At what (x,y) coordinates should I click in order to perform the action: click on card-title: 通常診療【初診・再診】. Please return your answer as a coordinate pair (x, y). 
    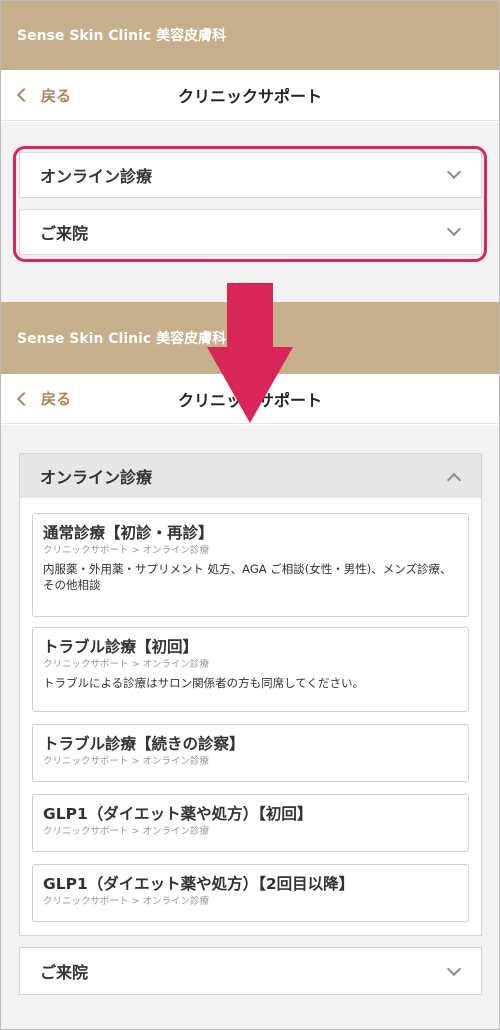
    Looking at the image, I should click on (128, 533).